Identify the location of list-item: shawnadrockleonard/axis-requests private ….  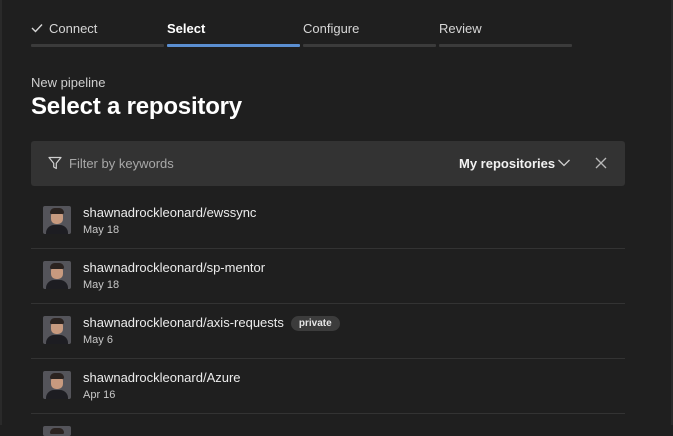
(328, 331).